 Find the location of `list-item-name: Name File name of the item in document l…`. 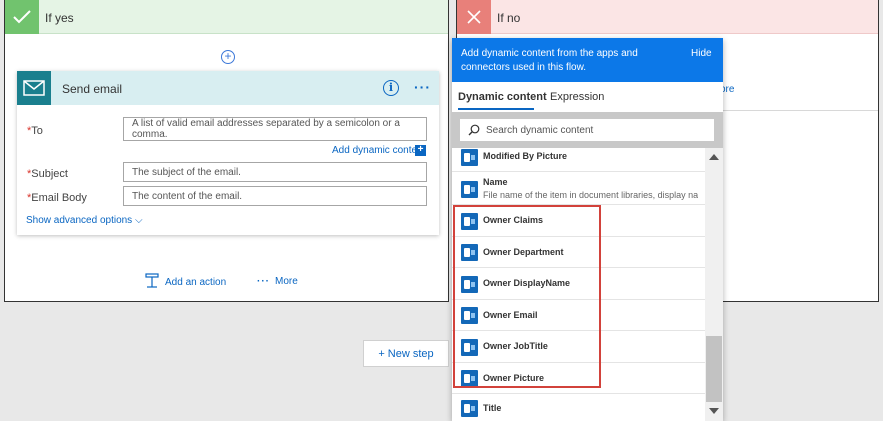

list-item-name: Name File name of the item in document l… is located at coordinates (578, 188).